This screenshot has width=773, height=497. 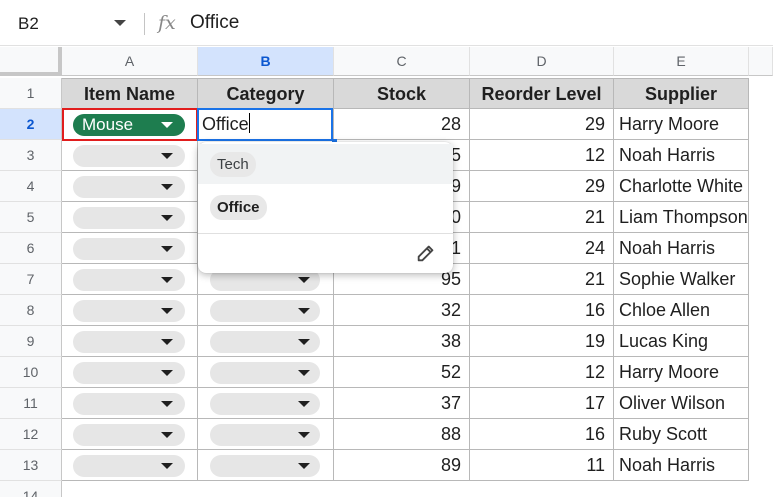 What do you see at coordinates (31, 61) in the screenshot?
I see `select-all-corner` at bounding box center [31, 61].